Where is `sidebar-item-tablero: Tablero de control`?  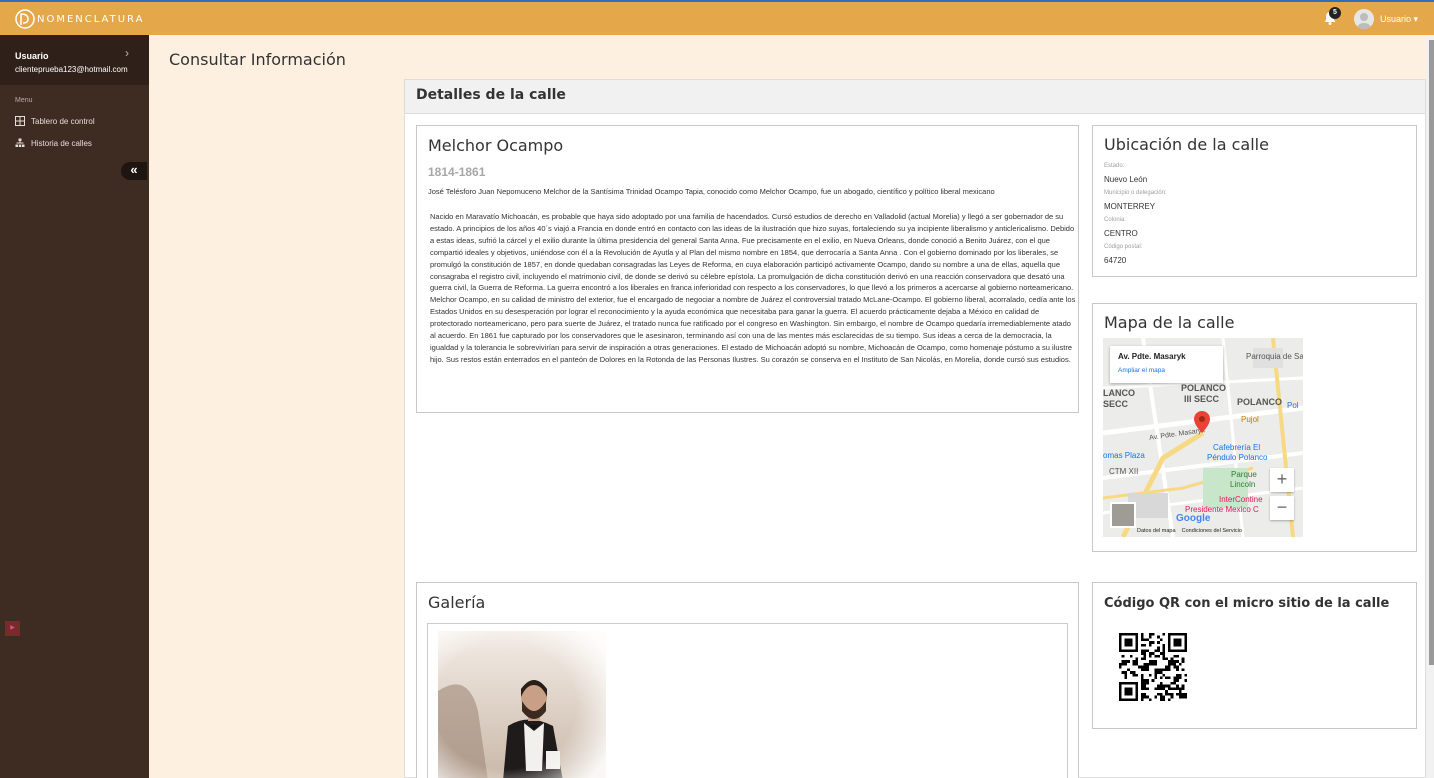
sidebar-item-tablero: Tablero de control is located at coordinates (55, 121).